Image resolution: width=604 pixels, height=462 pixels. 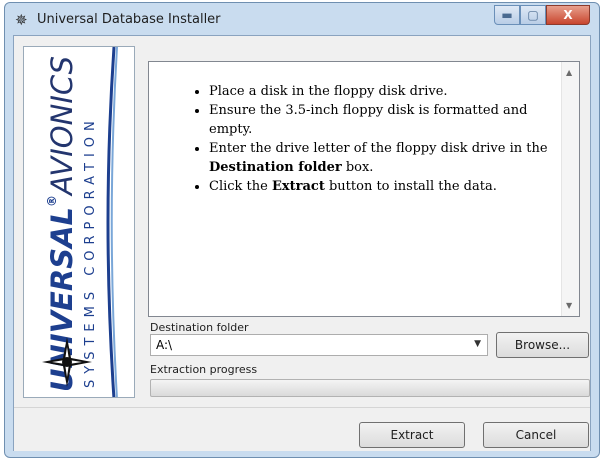 What do you see at coordinates (67, 362) in the screenshot?
I see `compass-rose-icon` at bounding box center [67, 362].